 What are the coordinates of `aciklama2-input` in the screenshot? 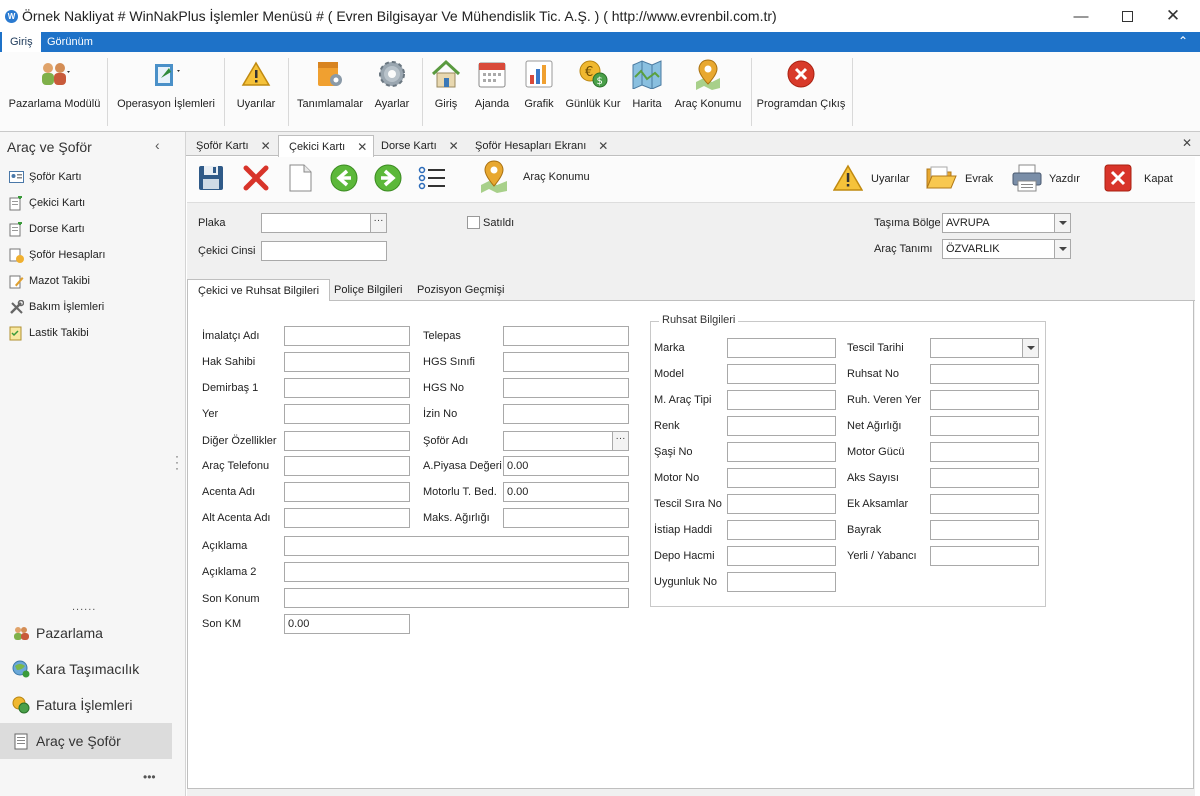 It's located at (456, 572).